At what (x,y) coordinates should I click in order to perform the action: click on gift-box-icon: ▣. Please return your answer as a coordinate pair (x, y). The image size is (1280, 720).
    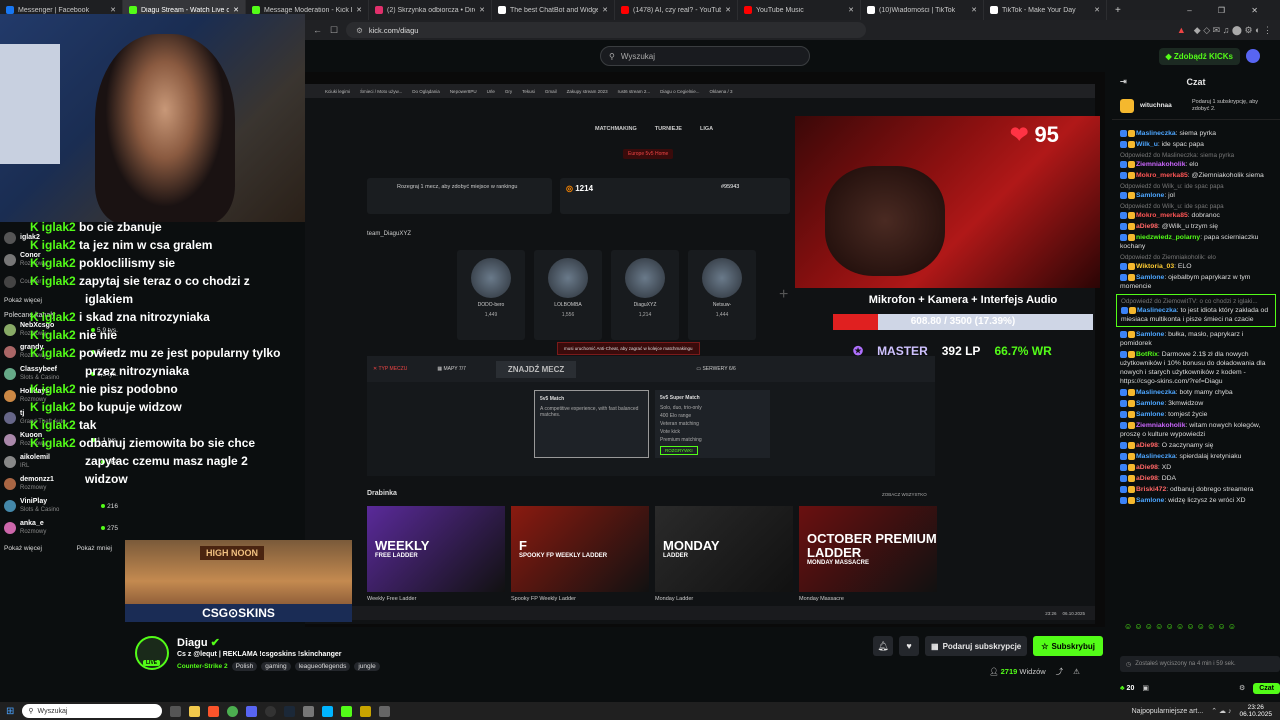
    Looking at the image, I should click on (1145, 688).